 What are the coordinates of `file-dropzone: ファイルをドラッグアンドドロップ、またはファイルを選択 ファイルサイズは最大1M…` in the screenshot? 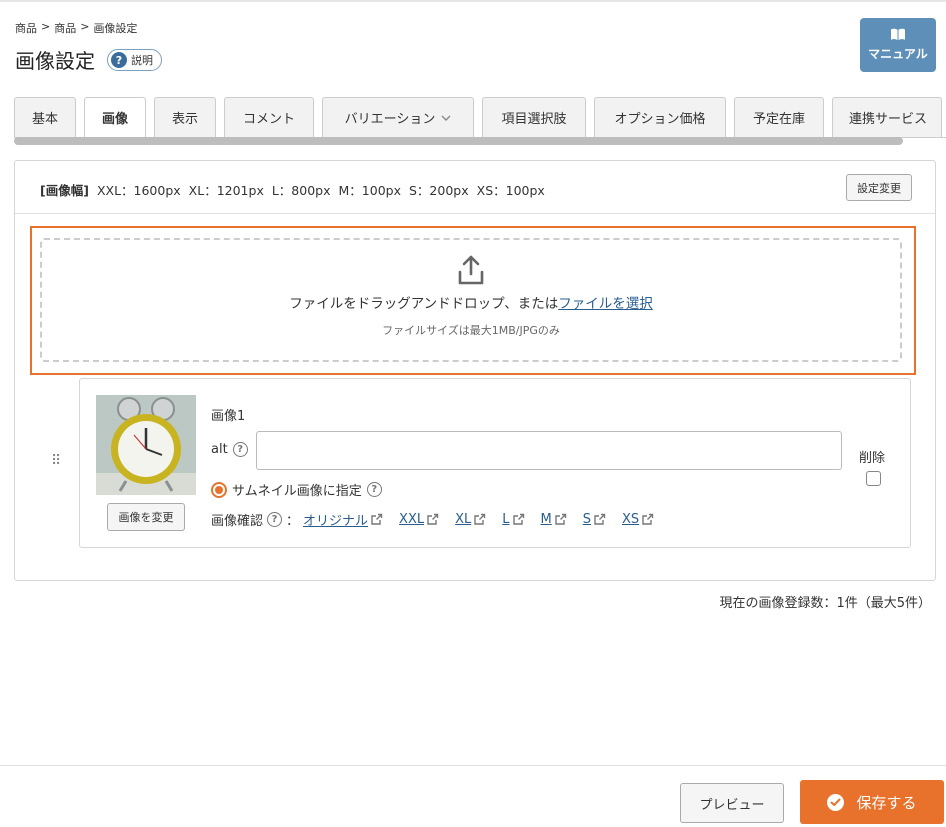 It's located at (471, 300).